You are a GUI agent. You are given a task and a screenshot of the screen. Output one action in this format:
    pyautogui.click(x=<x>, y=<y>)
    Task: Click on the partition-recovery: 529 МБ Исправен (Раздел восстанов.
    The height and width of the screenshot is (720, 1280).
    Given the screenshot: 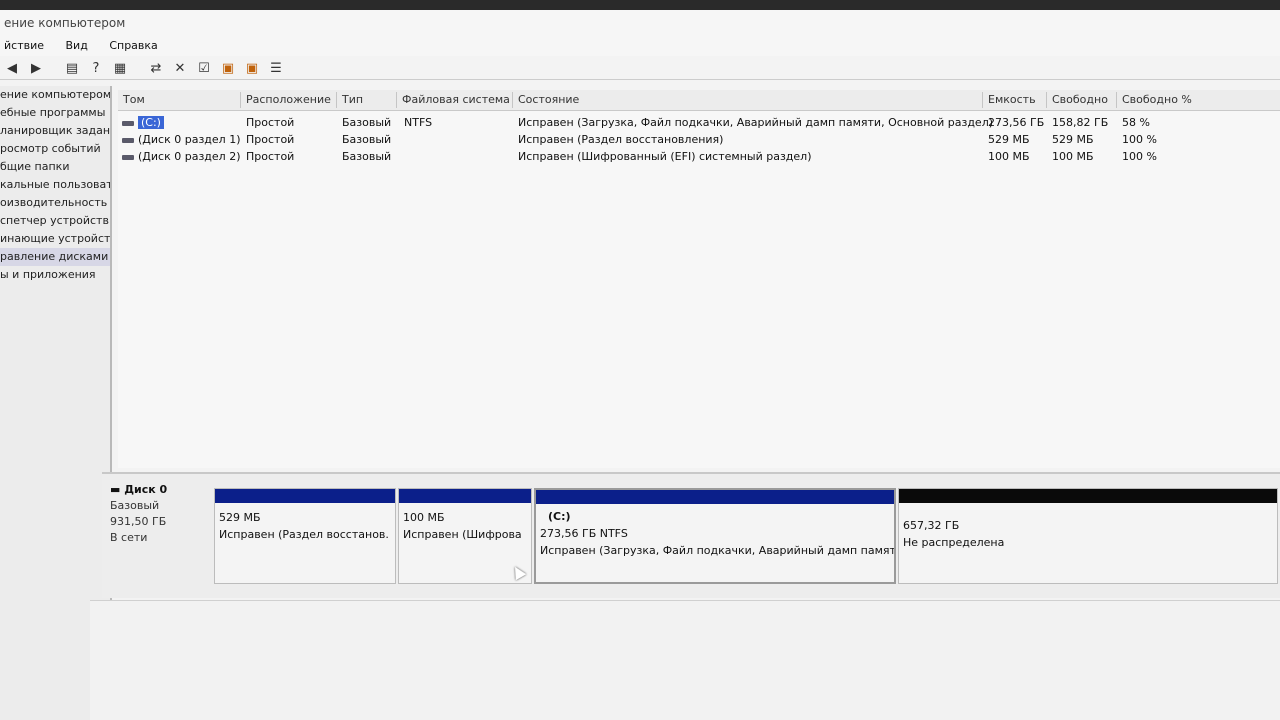 What is the action you would take?
    pyautogui.click(x=305, y=536)
    